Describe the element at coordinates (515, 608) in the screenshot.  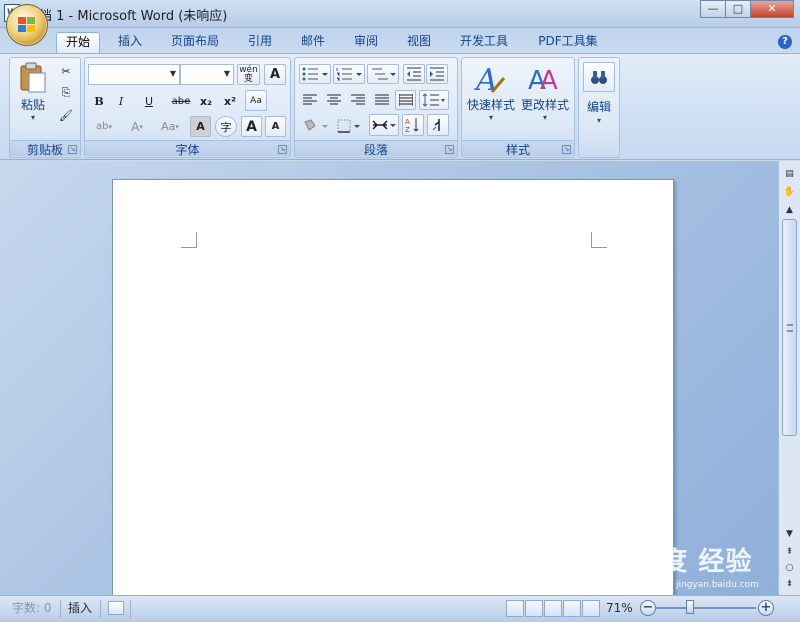
I see `print-layout-view-icon` at that location.